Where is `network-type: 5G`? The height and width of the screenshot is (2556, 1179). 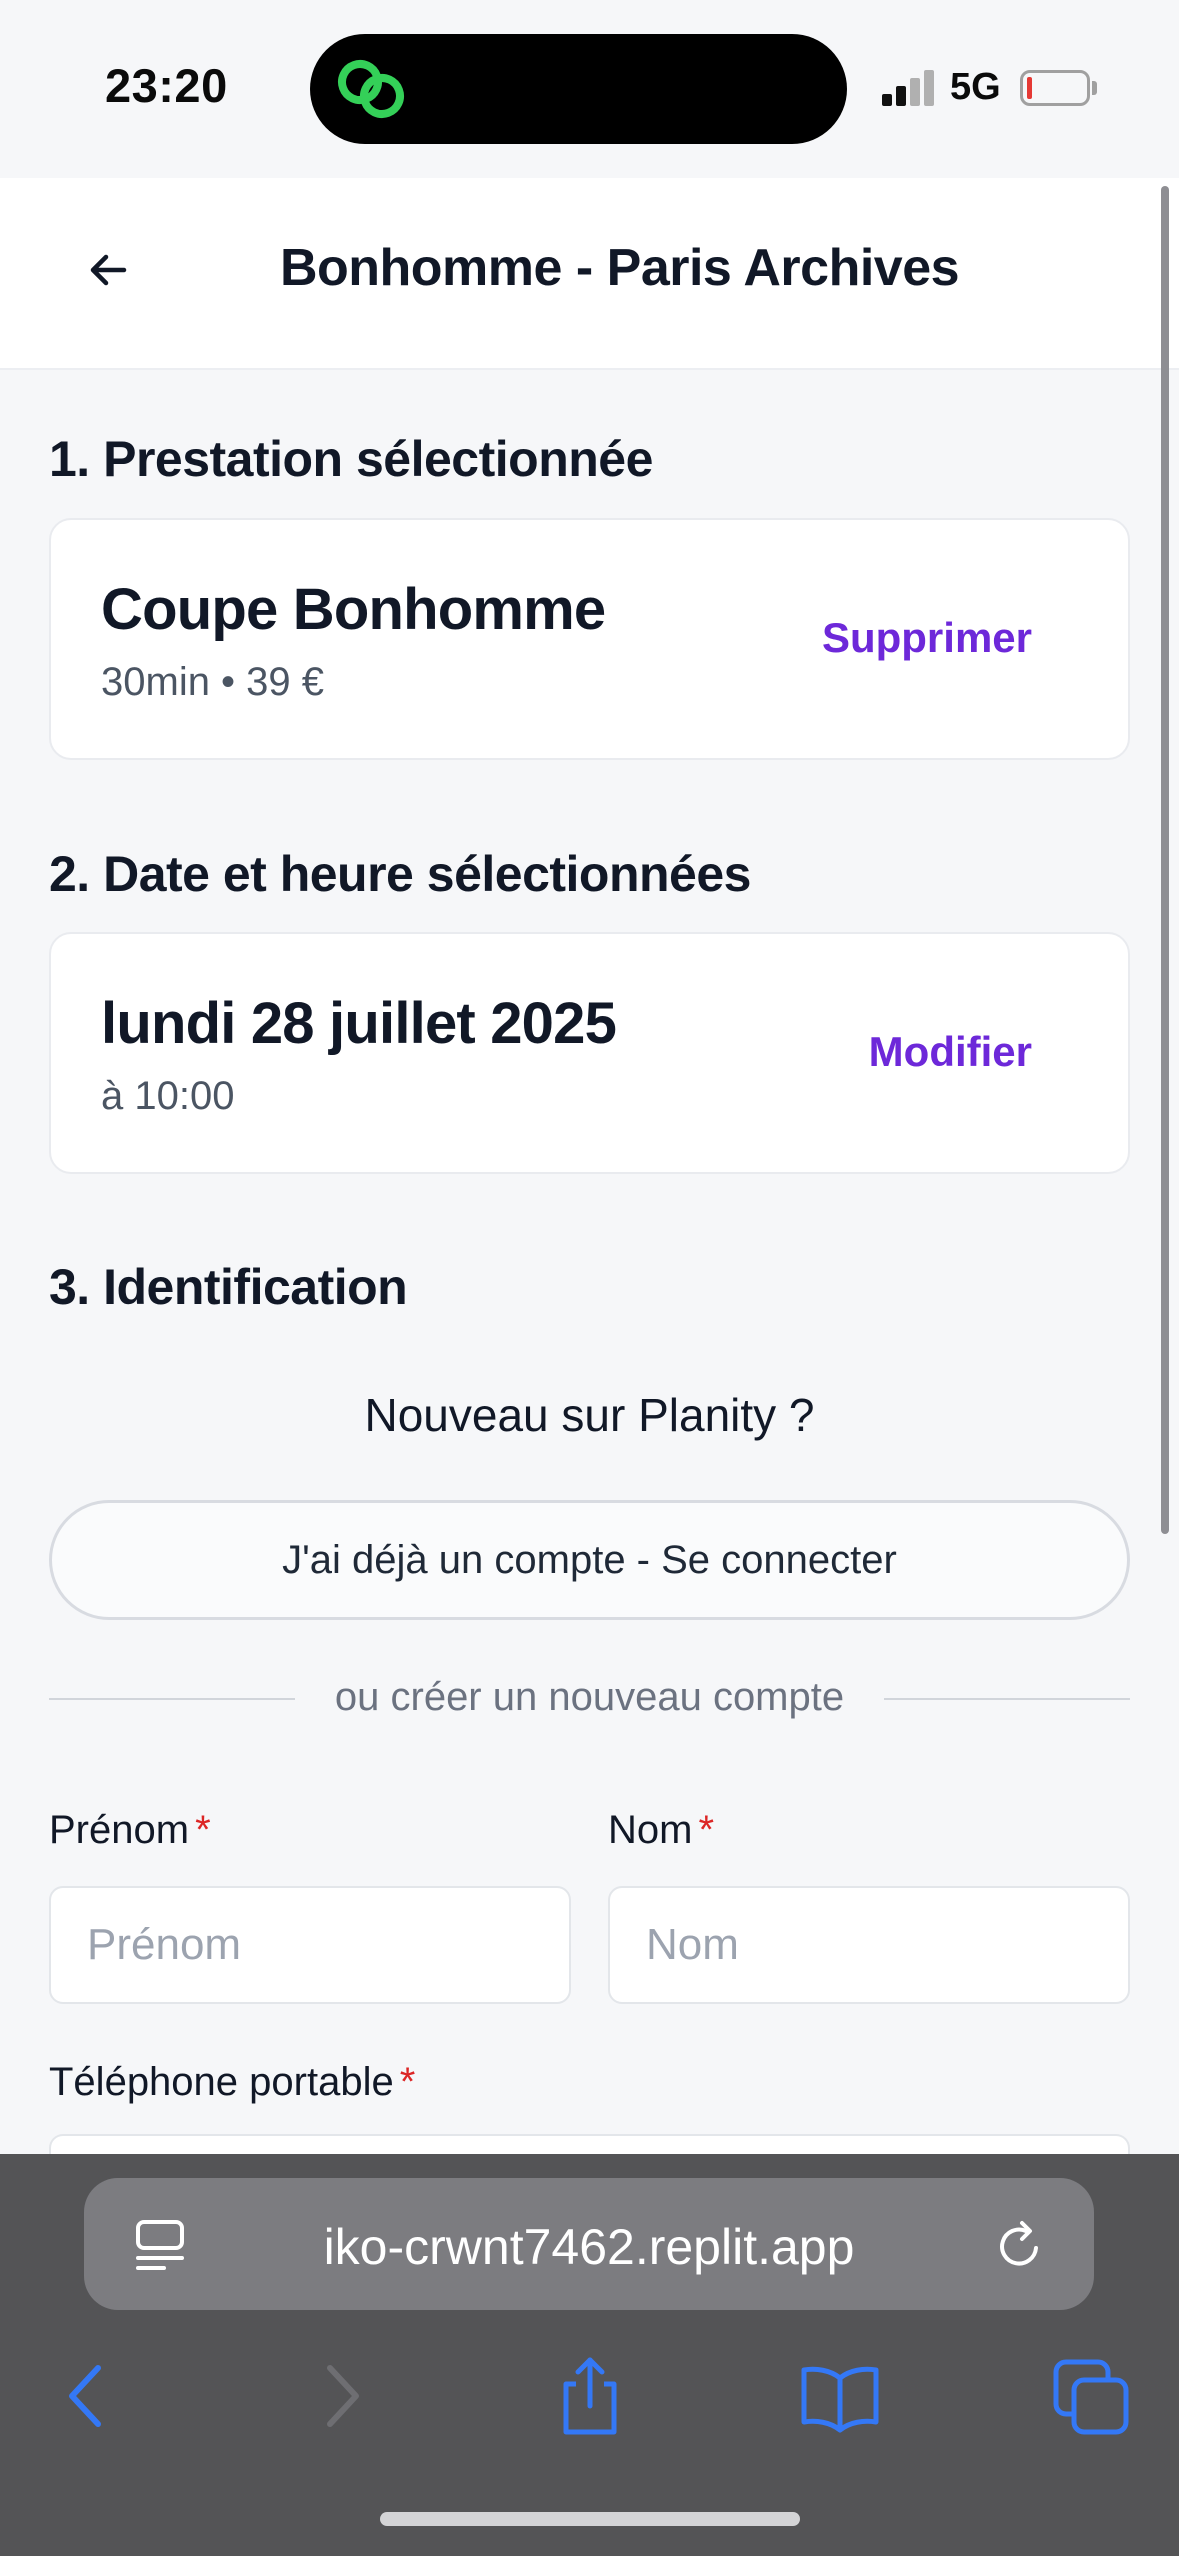 network-type: 5G is located at coordinates (975, 87).